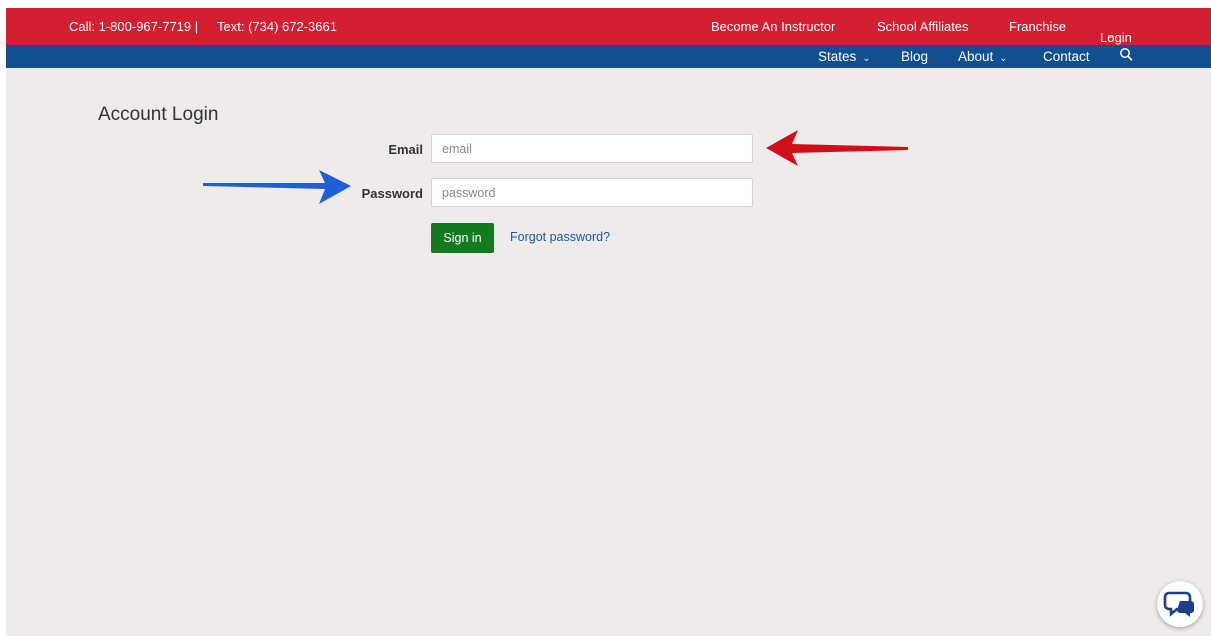  Describe the element at coordinates (1126, 56) in the screenshot. I see `search-icon` at that location.